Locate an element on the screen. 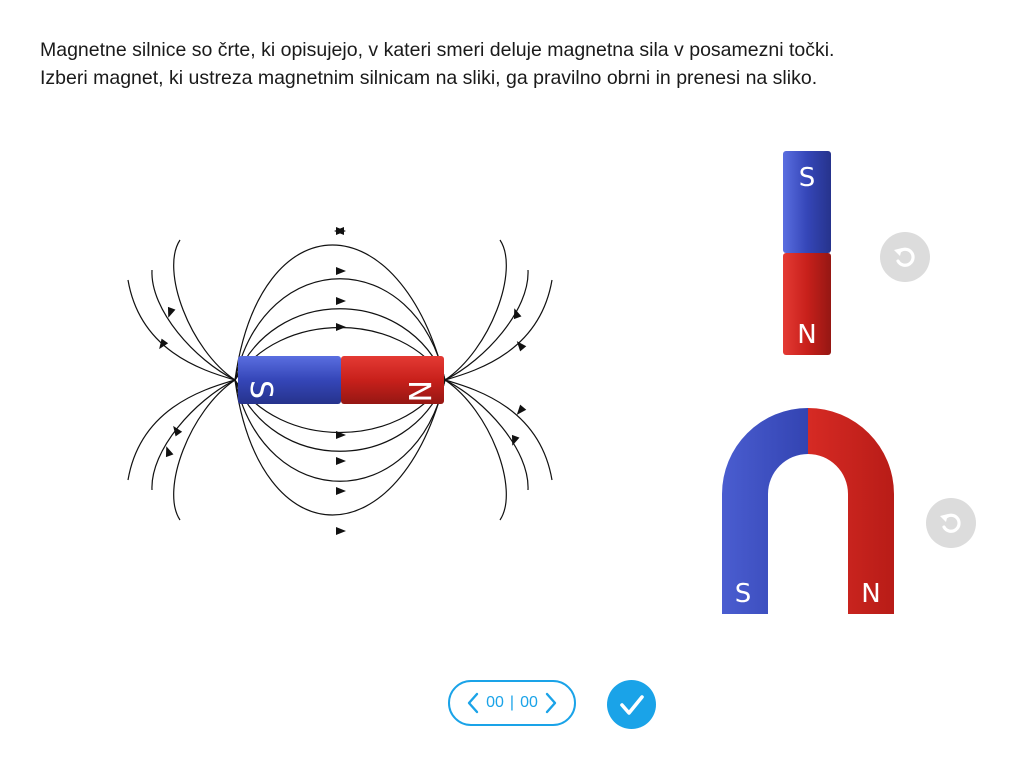 Image resolution: width=1024 pixels, height=768 pixels. check-answer-button is located at coordinates (631, 704).